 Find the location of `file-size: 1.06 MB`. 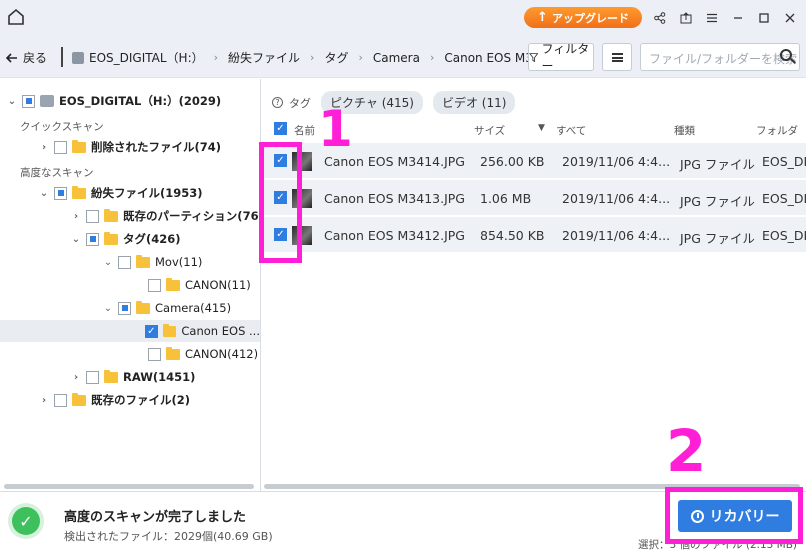

file-size: 1.06 MB is located at coordinates (506, 198).